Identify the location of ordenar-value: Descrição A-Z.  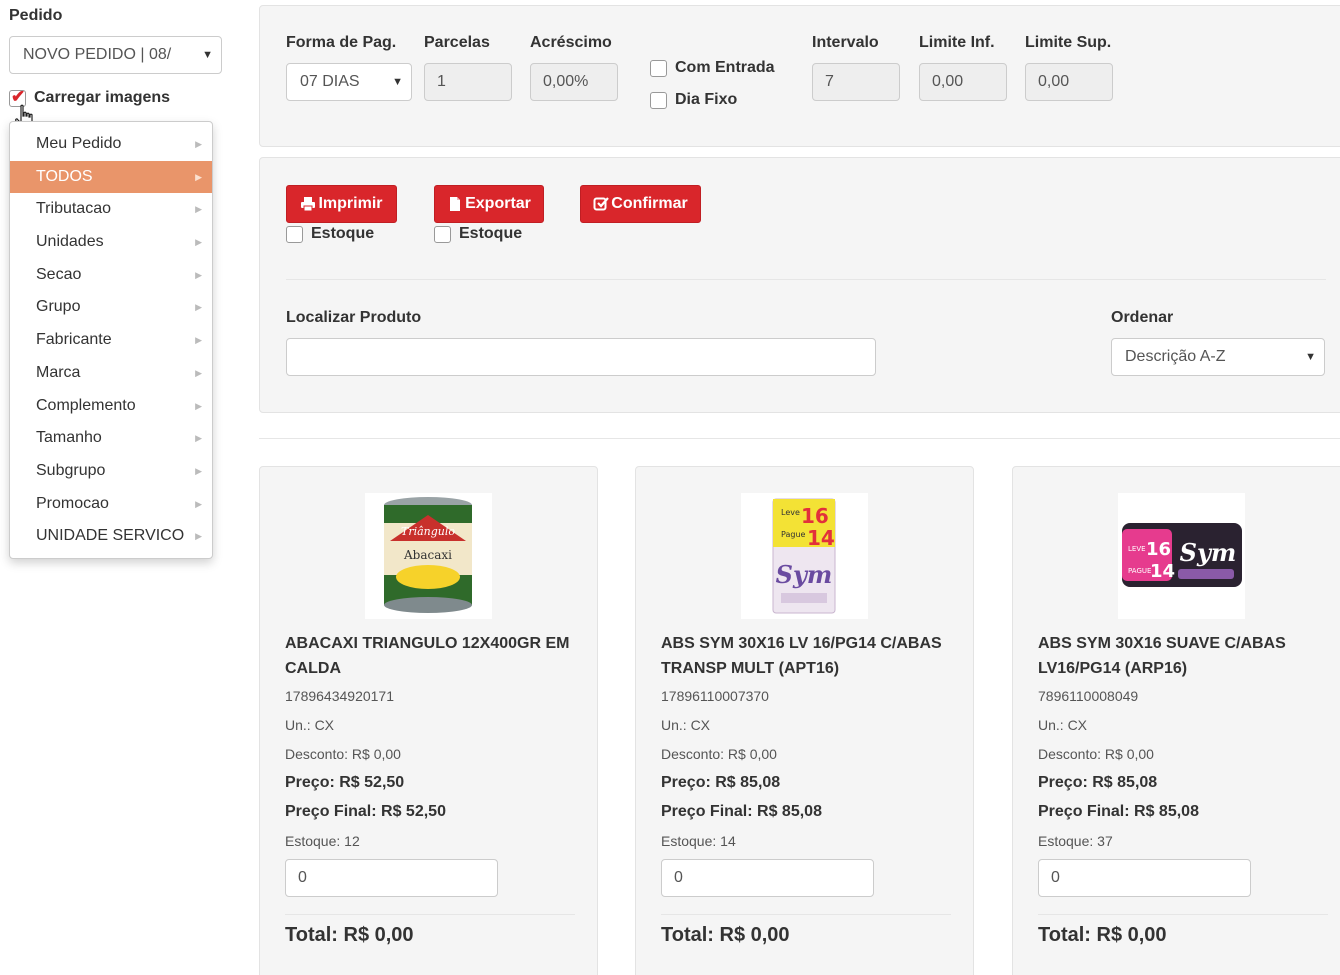
(1175, 356).